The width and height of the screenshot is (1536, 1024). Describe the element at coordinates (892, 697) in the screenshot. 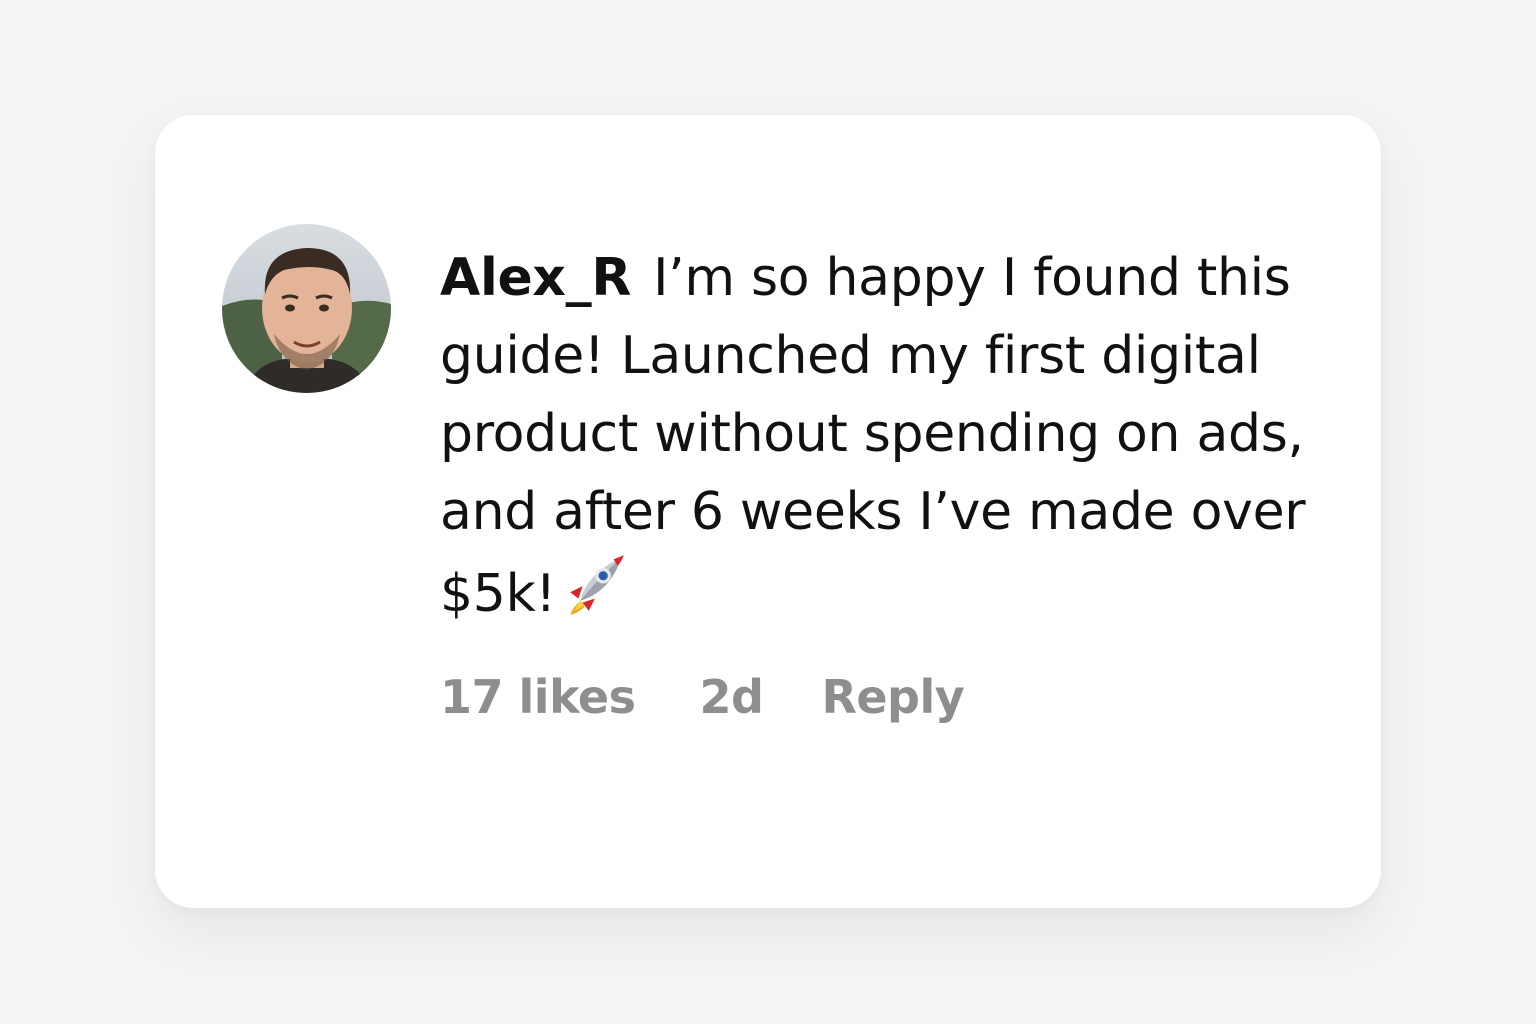

I see `reply-button: Reply` at that location.